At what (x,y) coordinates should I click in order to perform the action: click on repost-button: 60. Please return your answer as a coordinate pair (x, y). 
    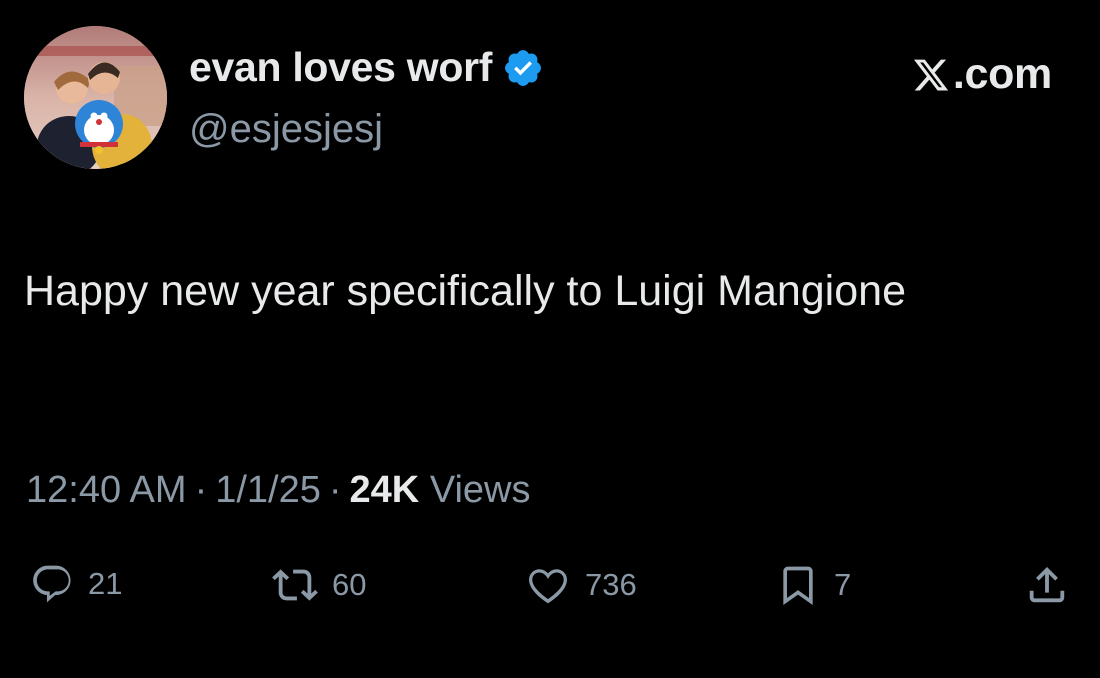
    Looking at the image, I should click on (319, 585).